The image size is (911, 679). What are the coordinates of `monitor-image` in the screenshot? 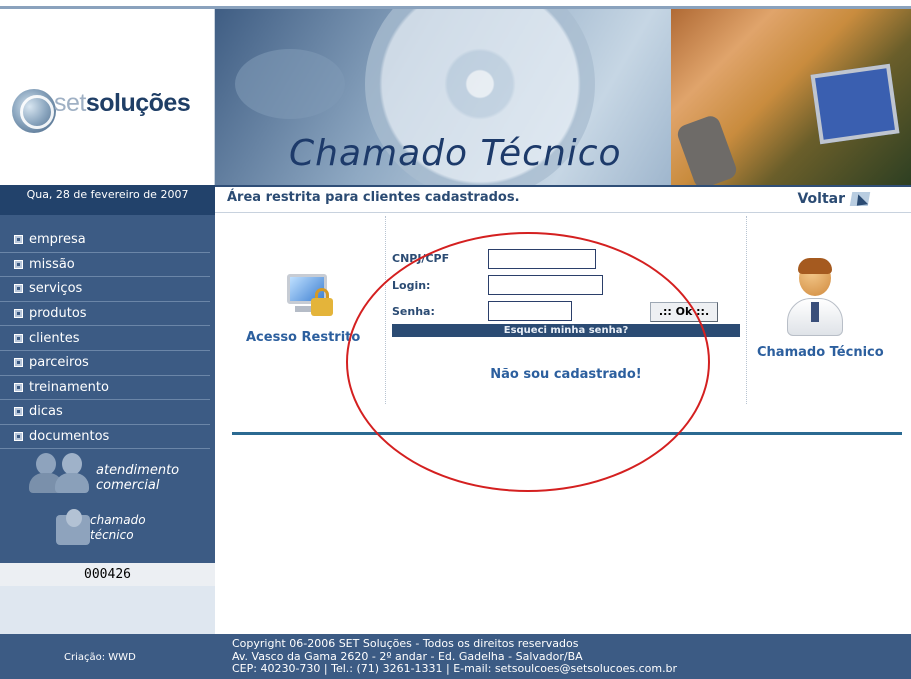 It's located at (855, 104).